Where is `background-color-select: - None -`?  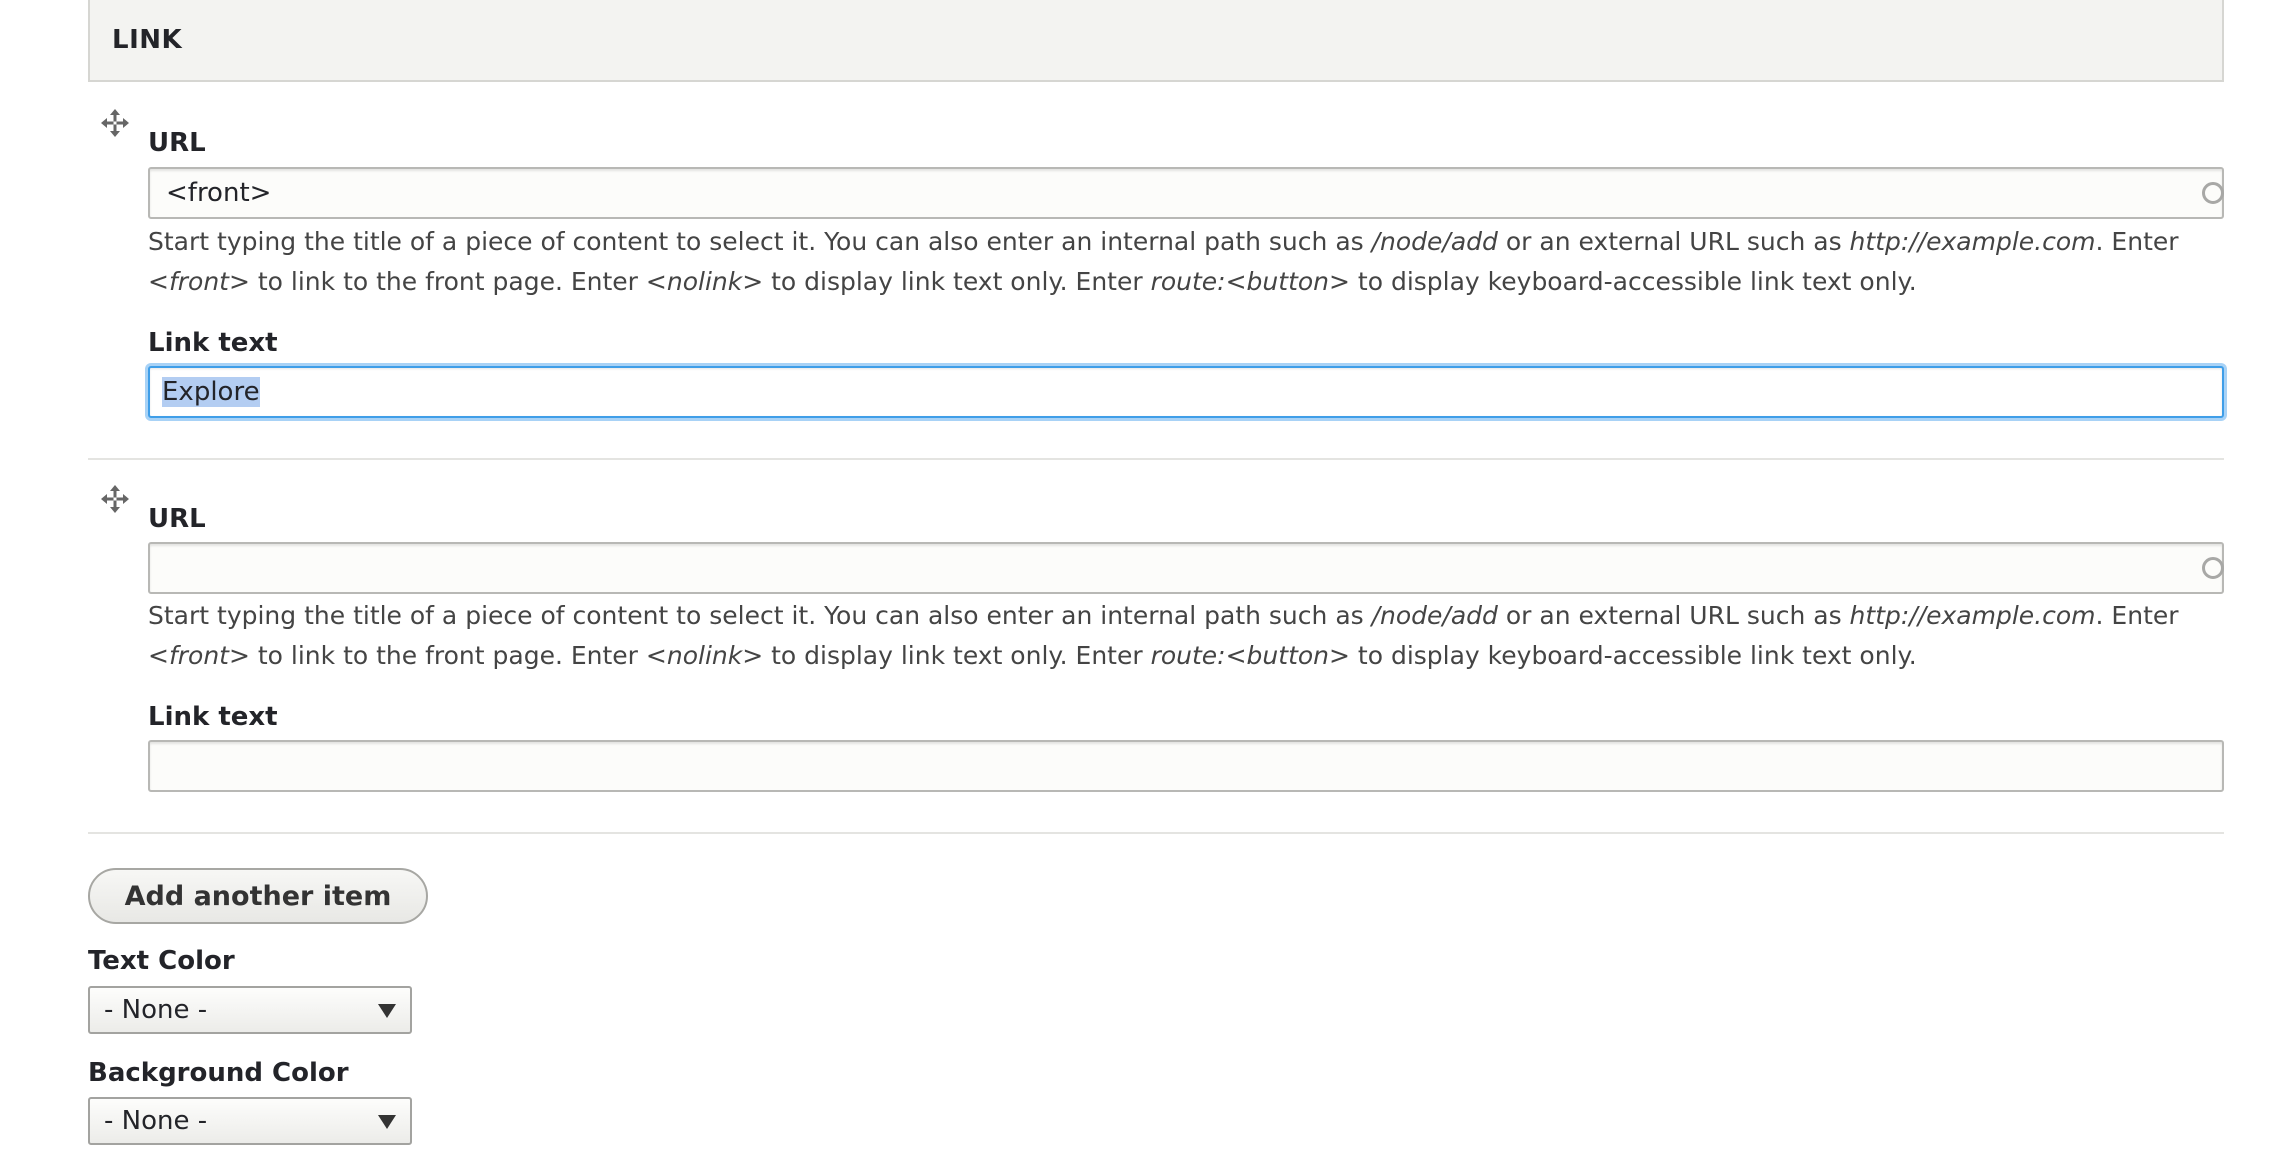 background-color-select: - None - is located at coordinates (250, 1121).